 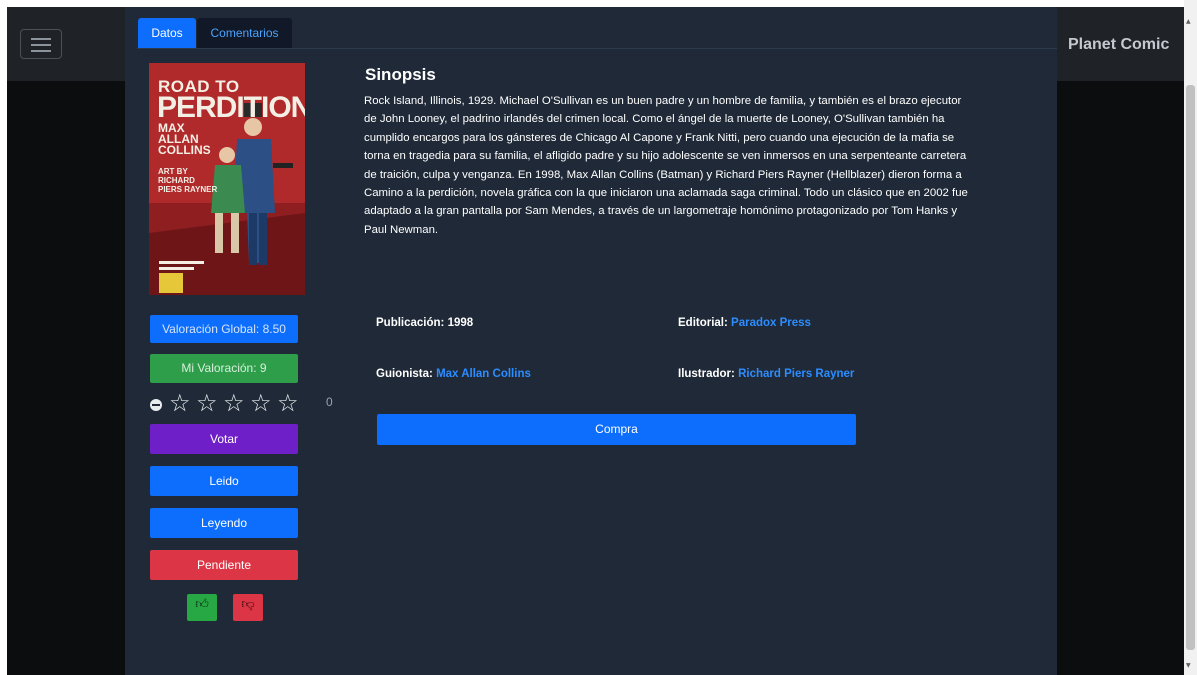 What do you see at coordinates (329, 402) in the screenshot?
I see `rating-count: 0` at bounding box center [329, 402].